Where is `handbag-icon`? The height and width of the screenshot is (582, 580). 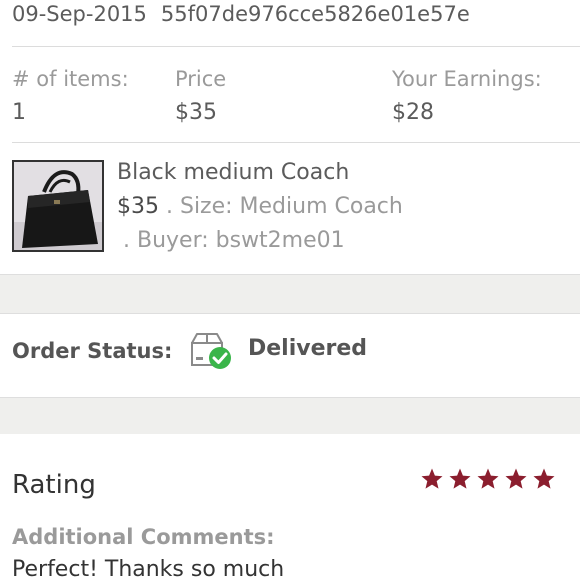 handbag-icon is located at coordinates (58, 206).